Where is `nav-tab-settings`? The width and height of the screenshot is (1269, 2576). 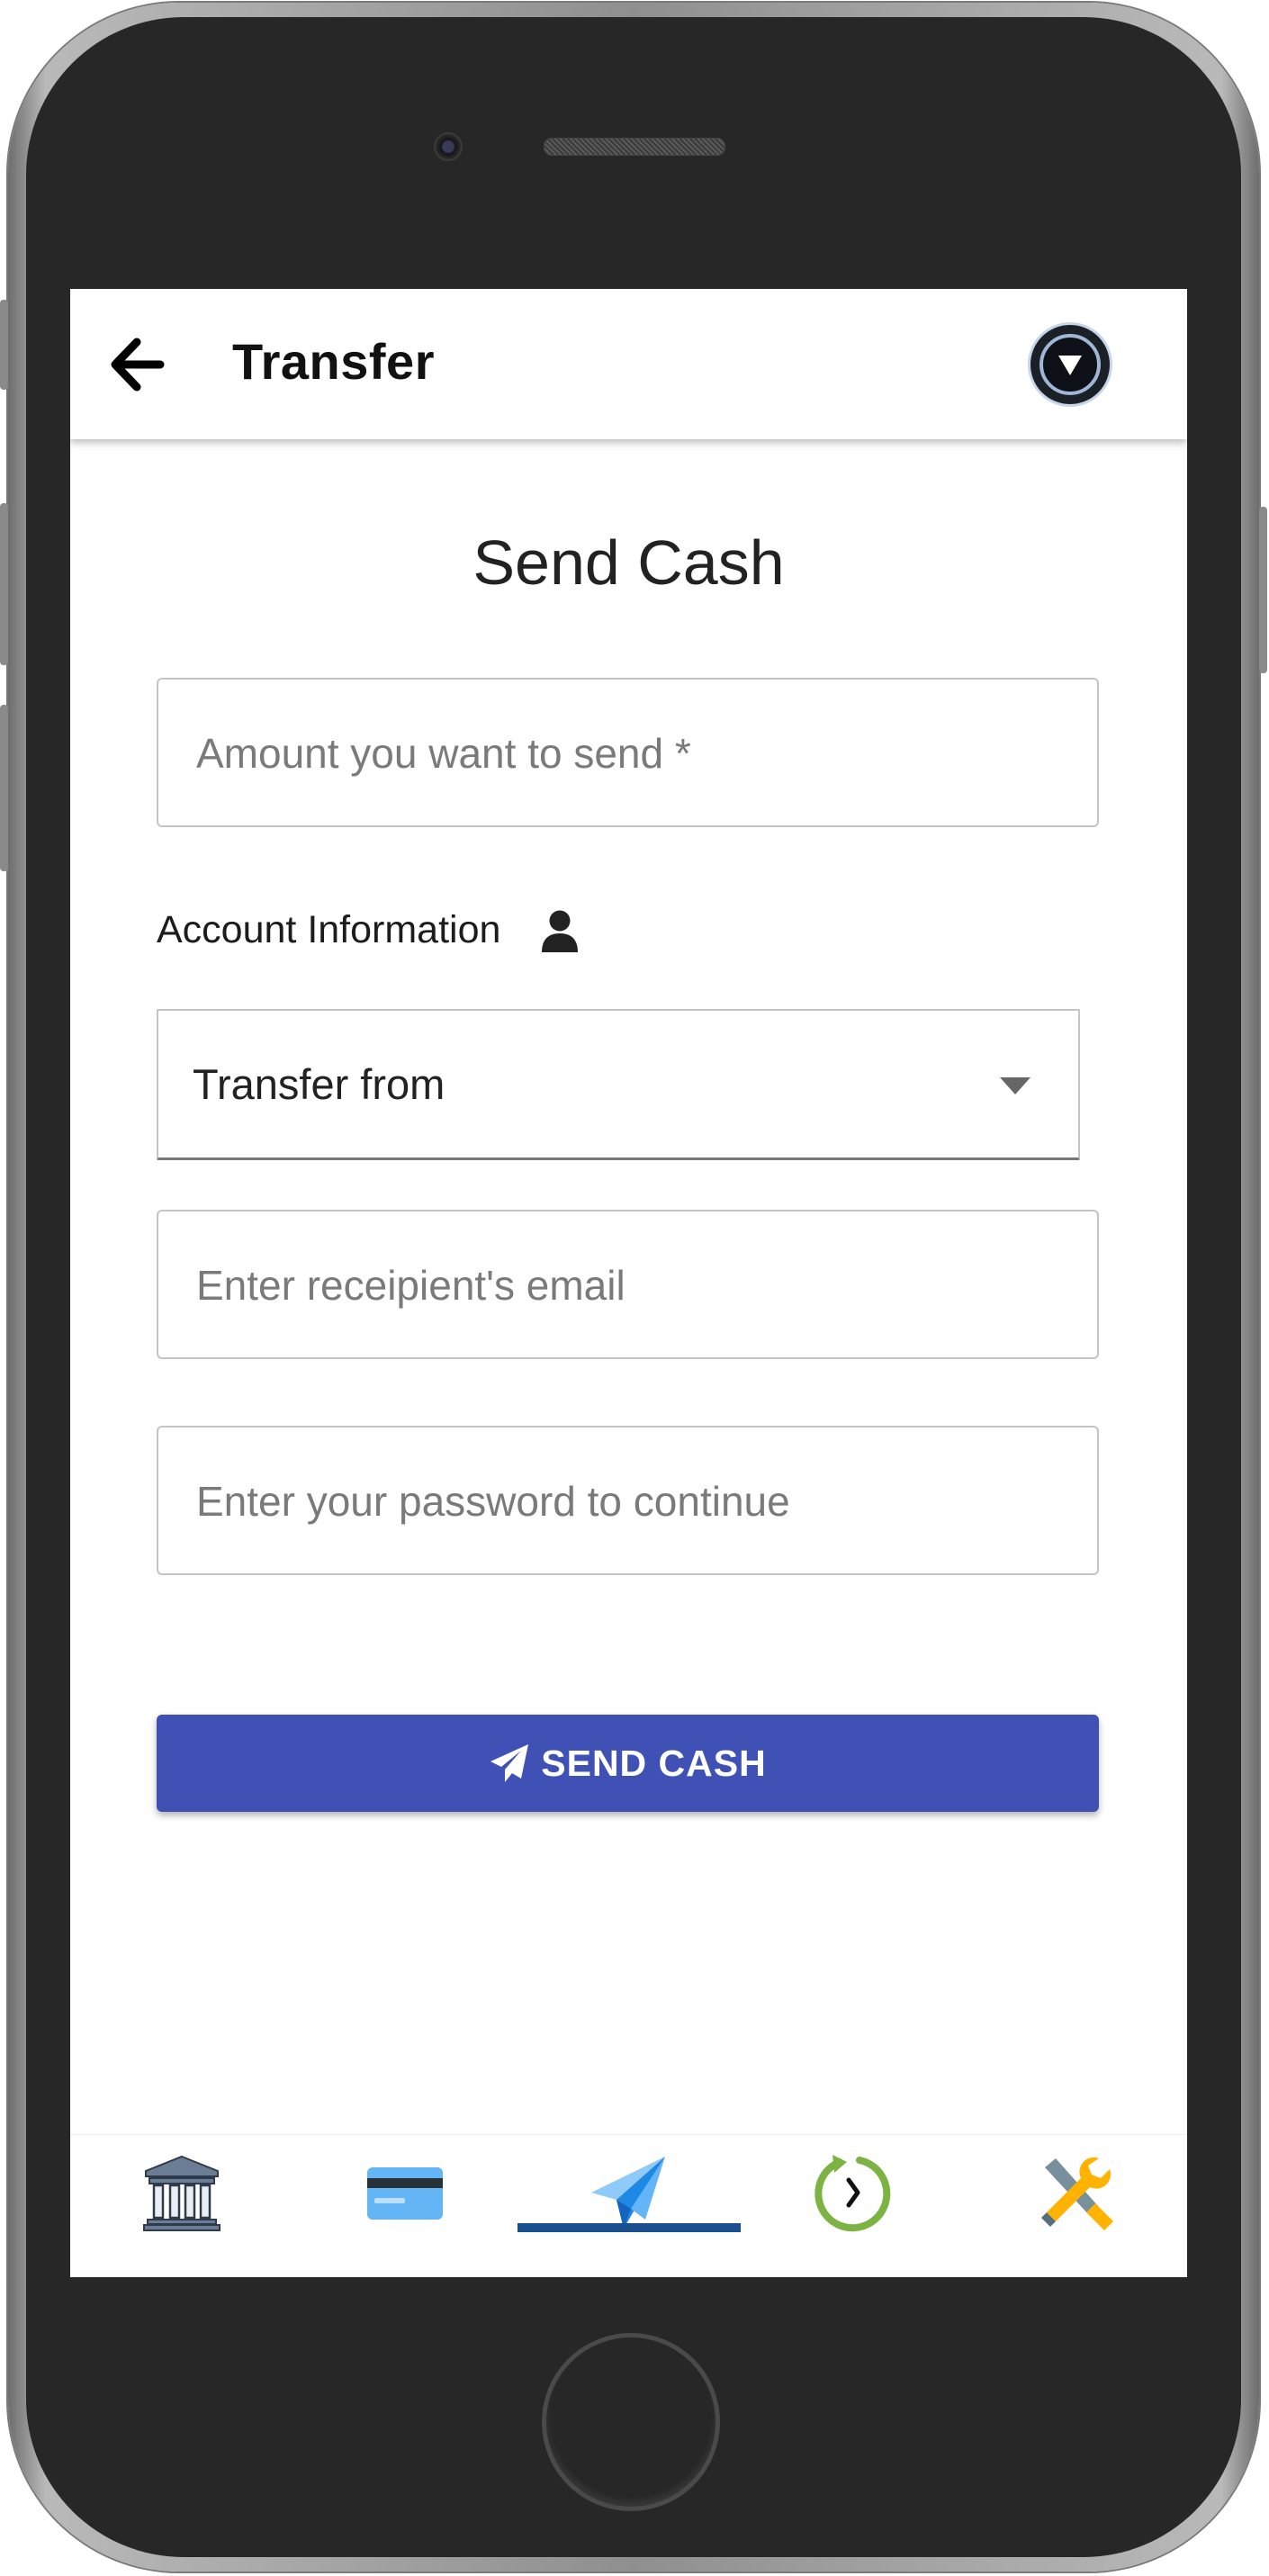 nav-tab-settings is located at coordinates (1075, 2206).